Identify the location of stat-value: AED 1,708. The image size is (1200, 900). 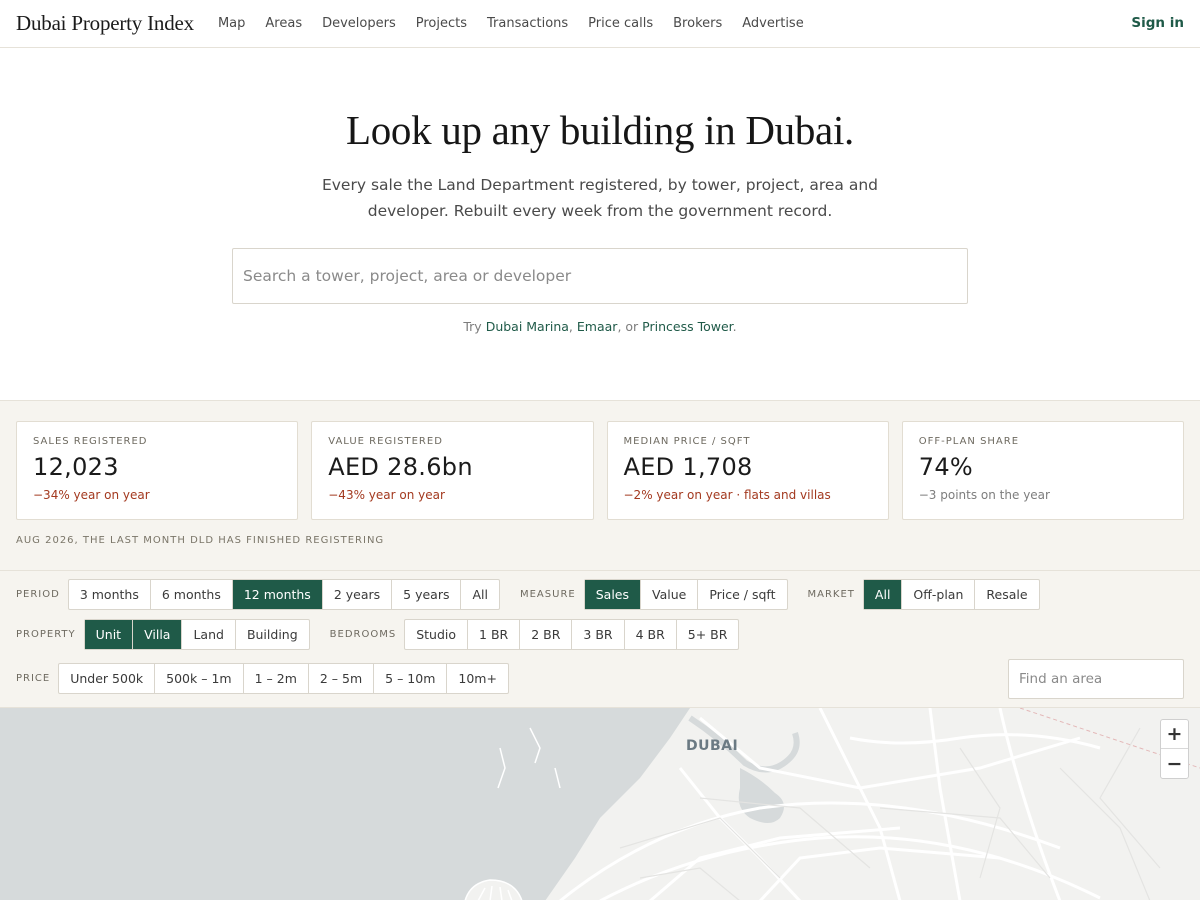
(688, 467).